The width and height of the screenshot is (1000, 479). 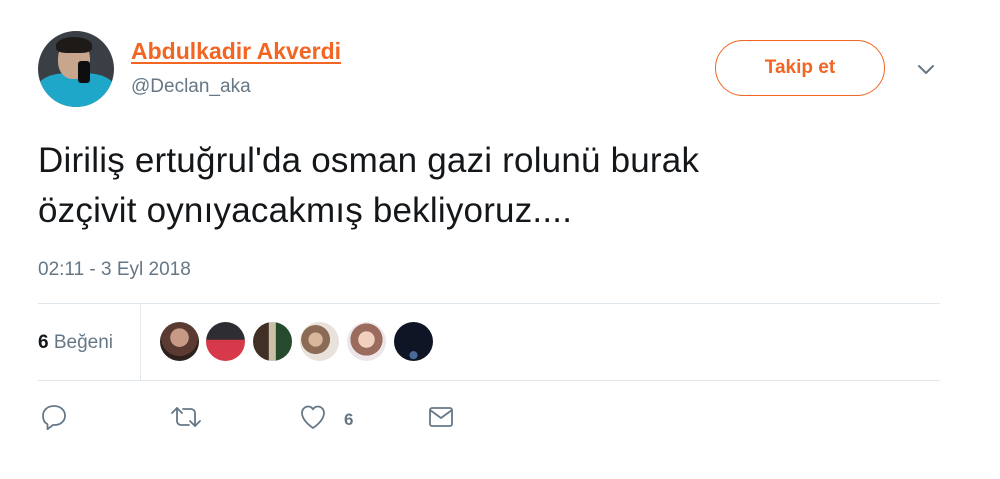 I want to click on author-avatar, so click(x=76, y=69).